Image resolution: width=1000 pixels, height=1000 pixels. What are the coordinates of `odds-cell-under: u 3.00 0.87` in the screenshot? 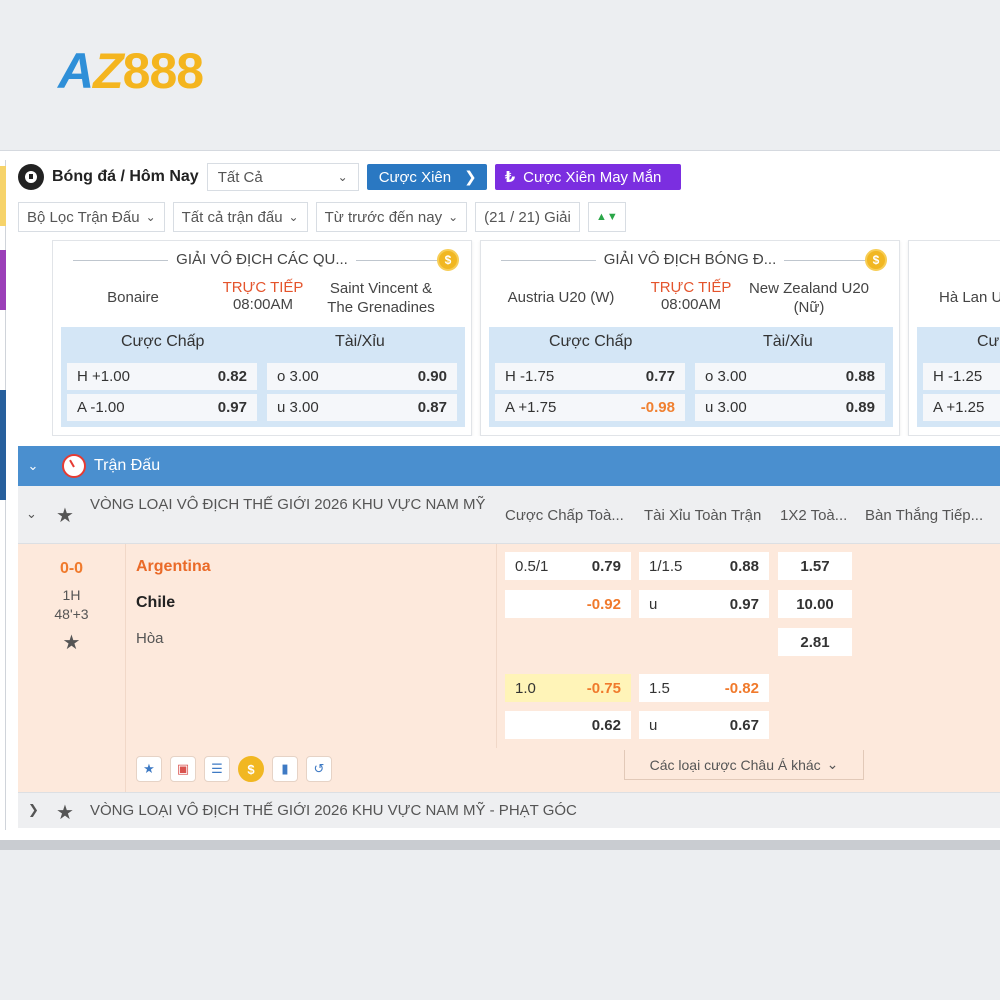 It's located at (362, 407).